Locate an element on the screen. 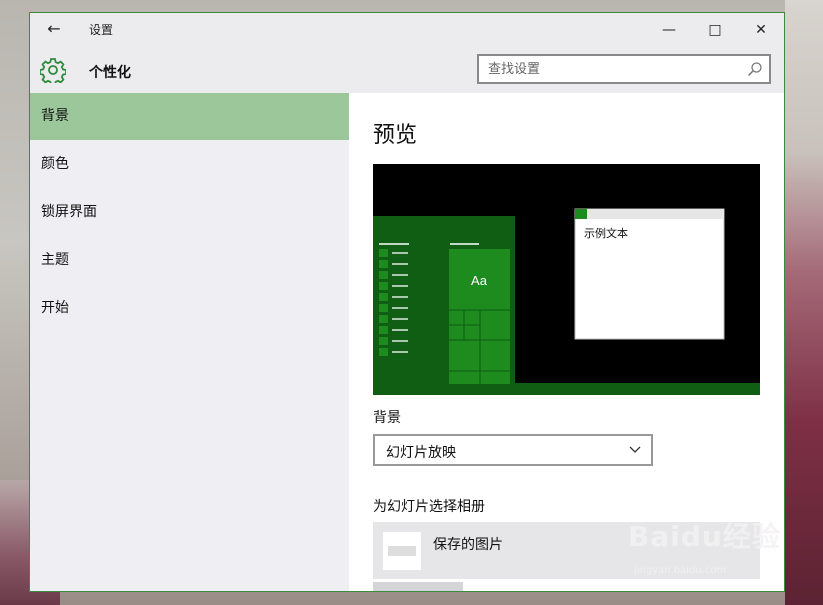 The width and height of the screenshot is (823, 605). preview-heading: 预览 is located at coordinates (395, 135).